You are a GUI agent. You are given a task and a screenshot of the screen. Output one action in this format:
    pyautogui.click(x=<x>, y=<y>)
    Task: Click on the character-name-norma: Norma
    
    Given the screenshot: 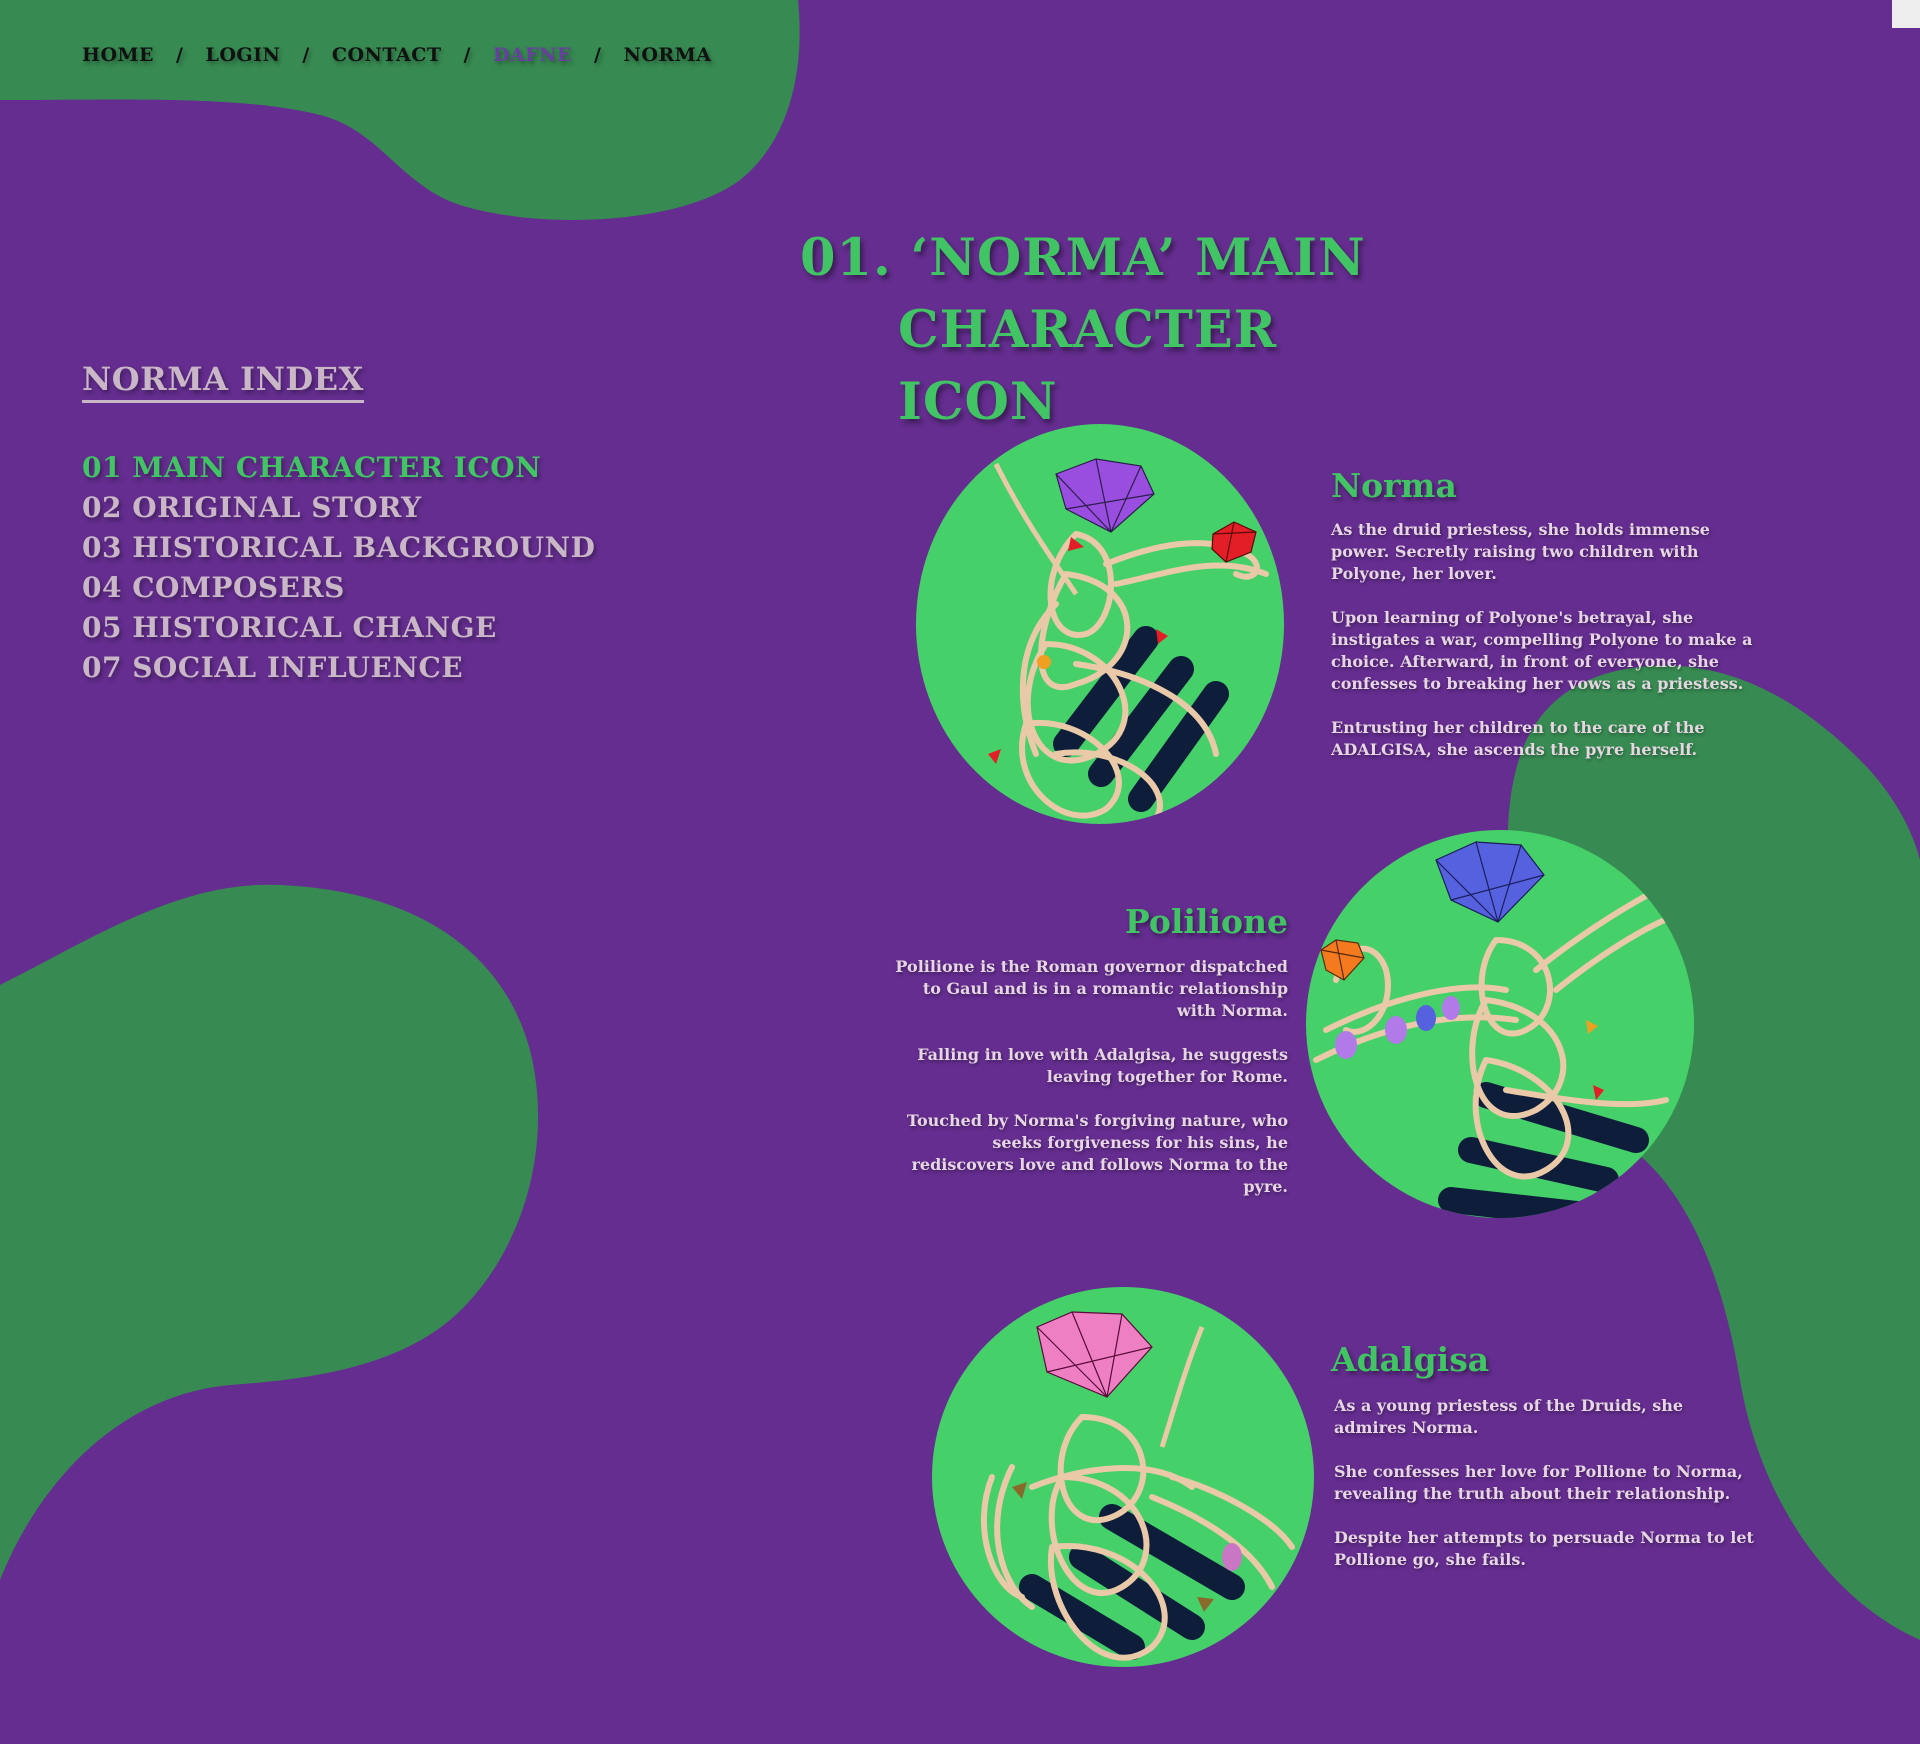 What is the action you would take?
    pyautogui.click(x=1394, y=485)
    